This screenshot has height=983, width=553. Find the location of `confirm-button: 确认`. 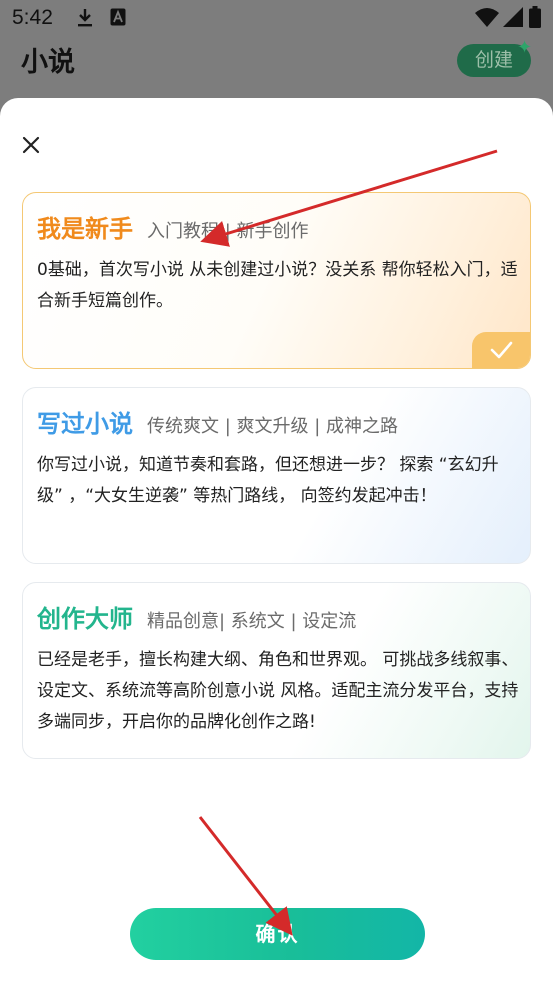

confirm-button: 确认 is located at coordinates (277, 934).